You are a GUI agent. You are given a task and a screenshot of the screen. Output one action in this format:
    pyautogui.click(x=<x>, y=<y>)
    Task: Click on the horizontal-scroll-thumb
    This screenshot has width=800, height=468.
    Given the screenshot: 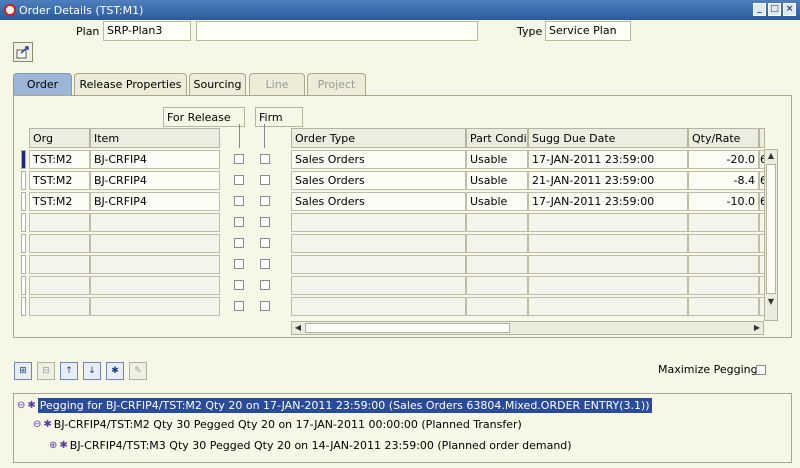 What is the action you would take?
    pyautogui.click(x=407, y=328)
    